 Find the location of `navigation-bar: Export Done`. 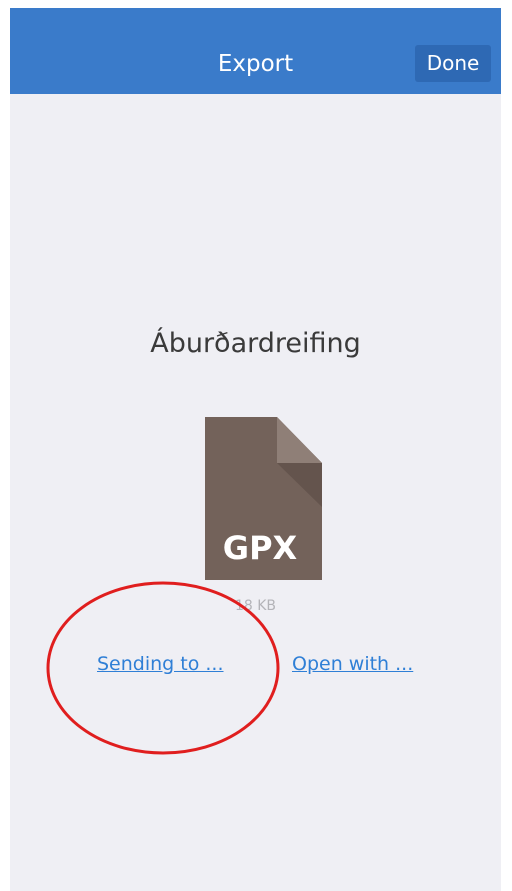

navigation-bar: Export Done is located at coordinates (255, 51).